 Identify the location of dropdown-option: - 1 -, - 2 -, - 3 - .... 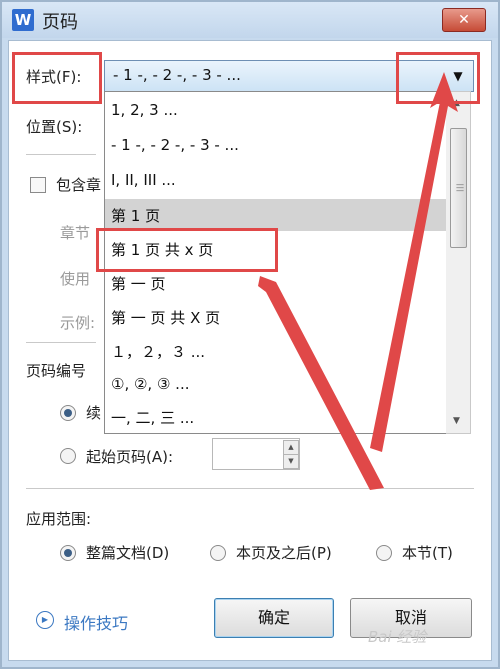
(276, 146).